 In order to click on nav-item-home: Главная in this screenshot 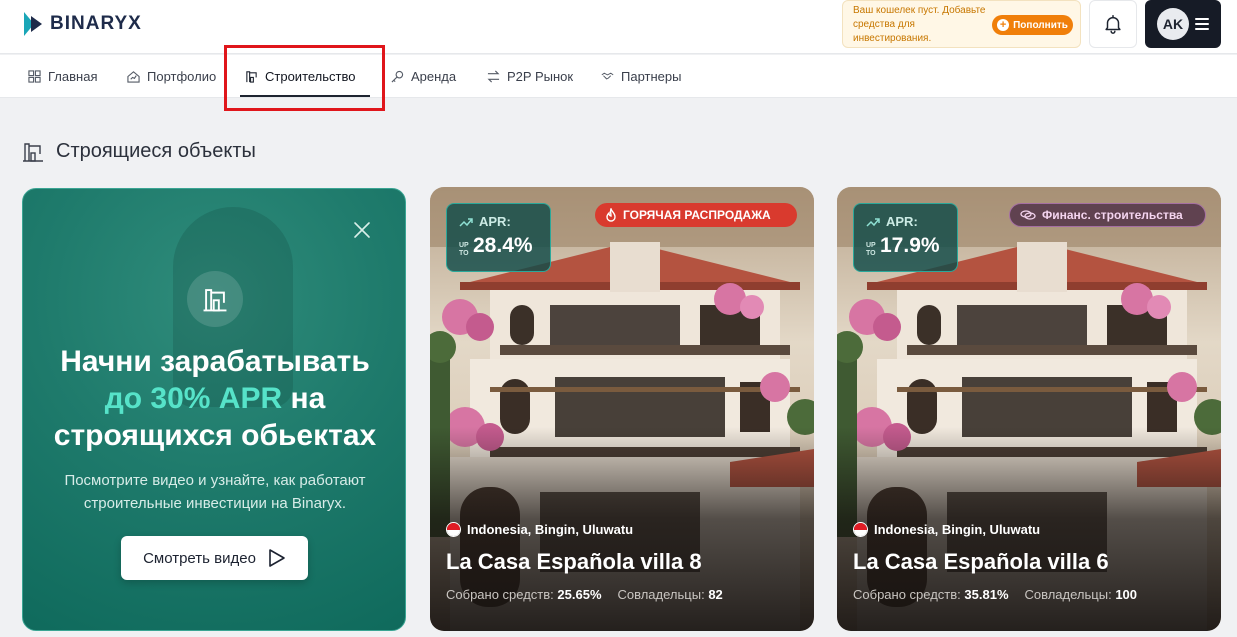, I will do `click(62, 76)`.